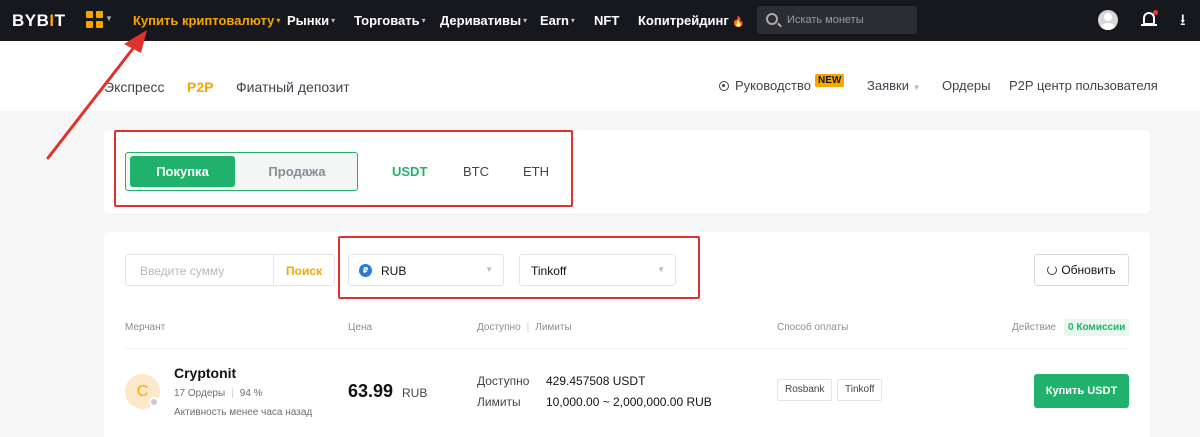 This screenshot has width=1200, height=437. I want to click on search-icon, so click(772, 19).